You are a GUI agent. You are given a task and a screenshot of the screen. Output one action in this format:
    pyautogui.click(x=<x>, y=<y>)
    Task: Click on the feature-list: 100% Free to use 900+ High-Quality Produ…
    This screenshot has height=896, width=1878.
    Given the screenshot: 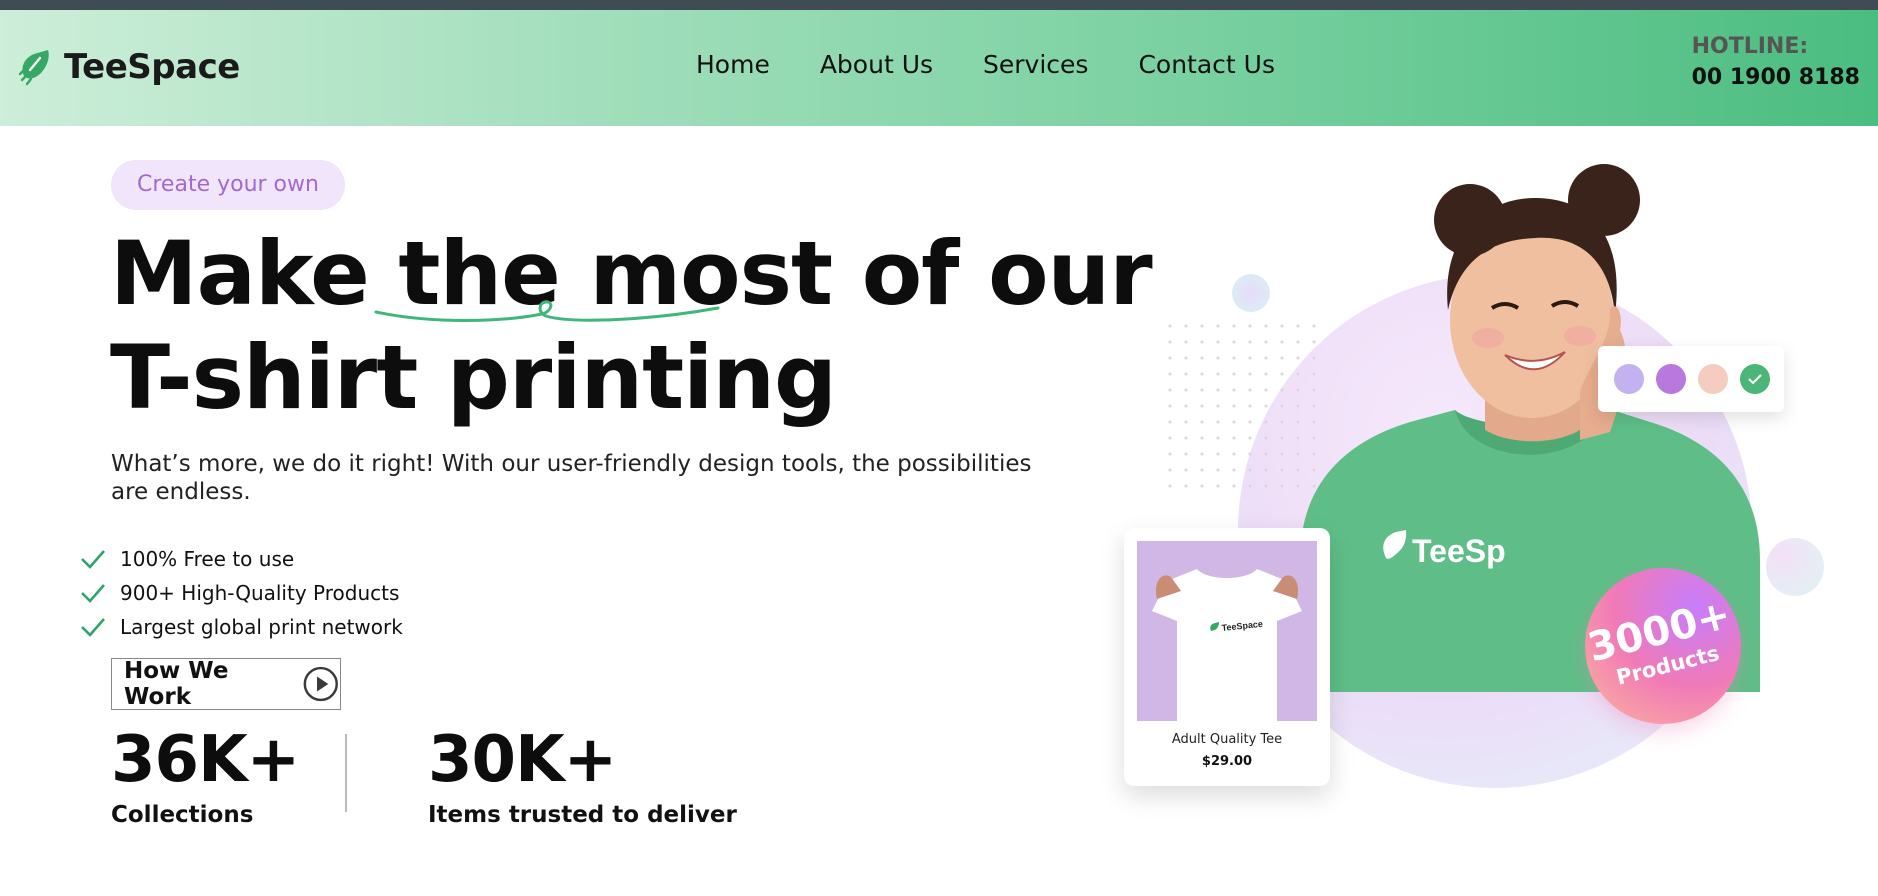 What is the action you would take?
    pyautogui.click(x=241, y=593)
    